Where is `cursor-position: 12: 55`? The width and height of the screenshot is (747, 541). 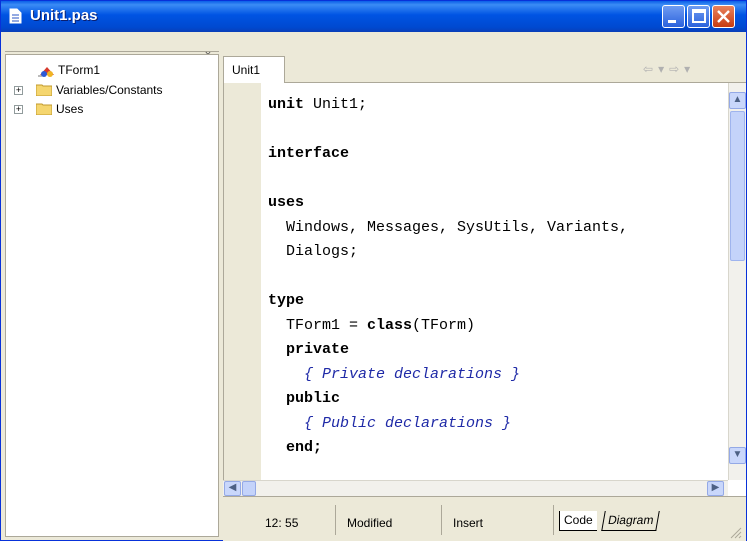
cursor-position: 12: 55 is located at coordinates (282, 523).